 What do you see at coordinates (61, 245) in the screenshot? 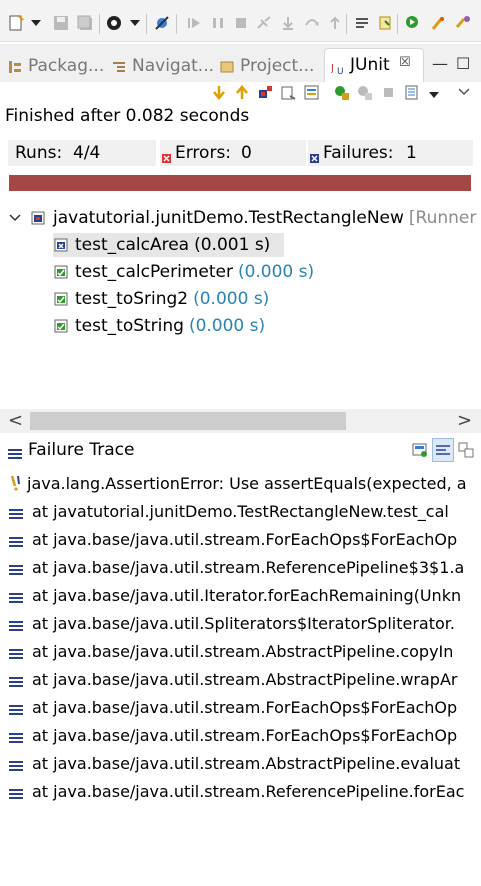
I see `test-failed-icon` at bounding box center [61, 245].